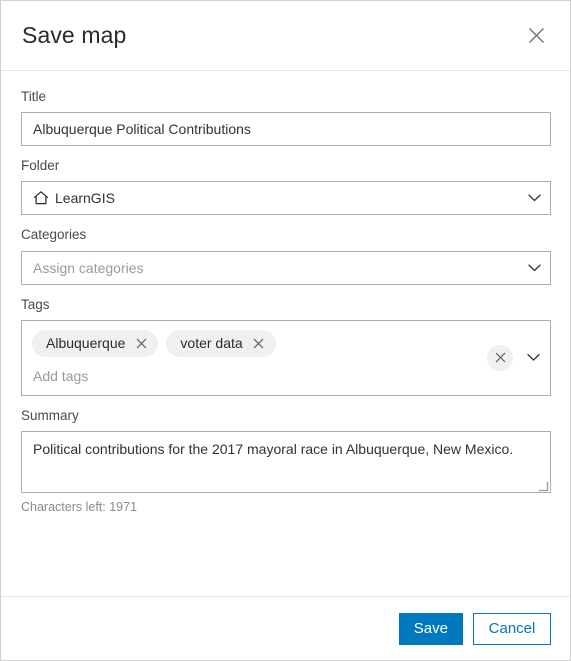 This screenshot has width=571, height=661. Describe the element at coordinates (285, 628) in the screenshot. I see `dialog-footer: Save Cancel` at that location.